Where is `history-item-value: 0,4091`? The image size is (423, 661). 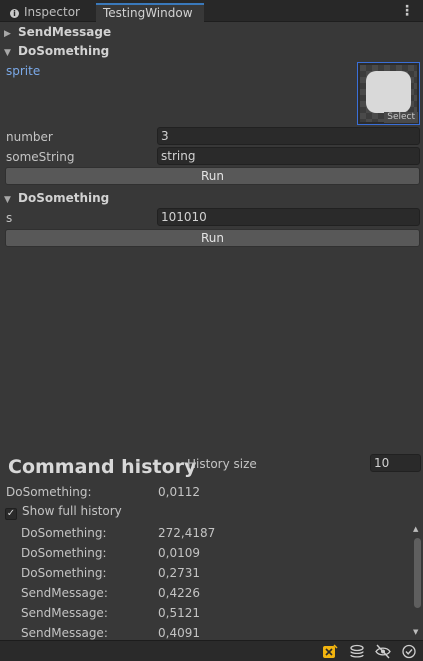
history-item-value: 0,4091 is located at coordinates (179, 633).